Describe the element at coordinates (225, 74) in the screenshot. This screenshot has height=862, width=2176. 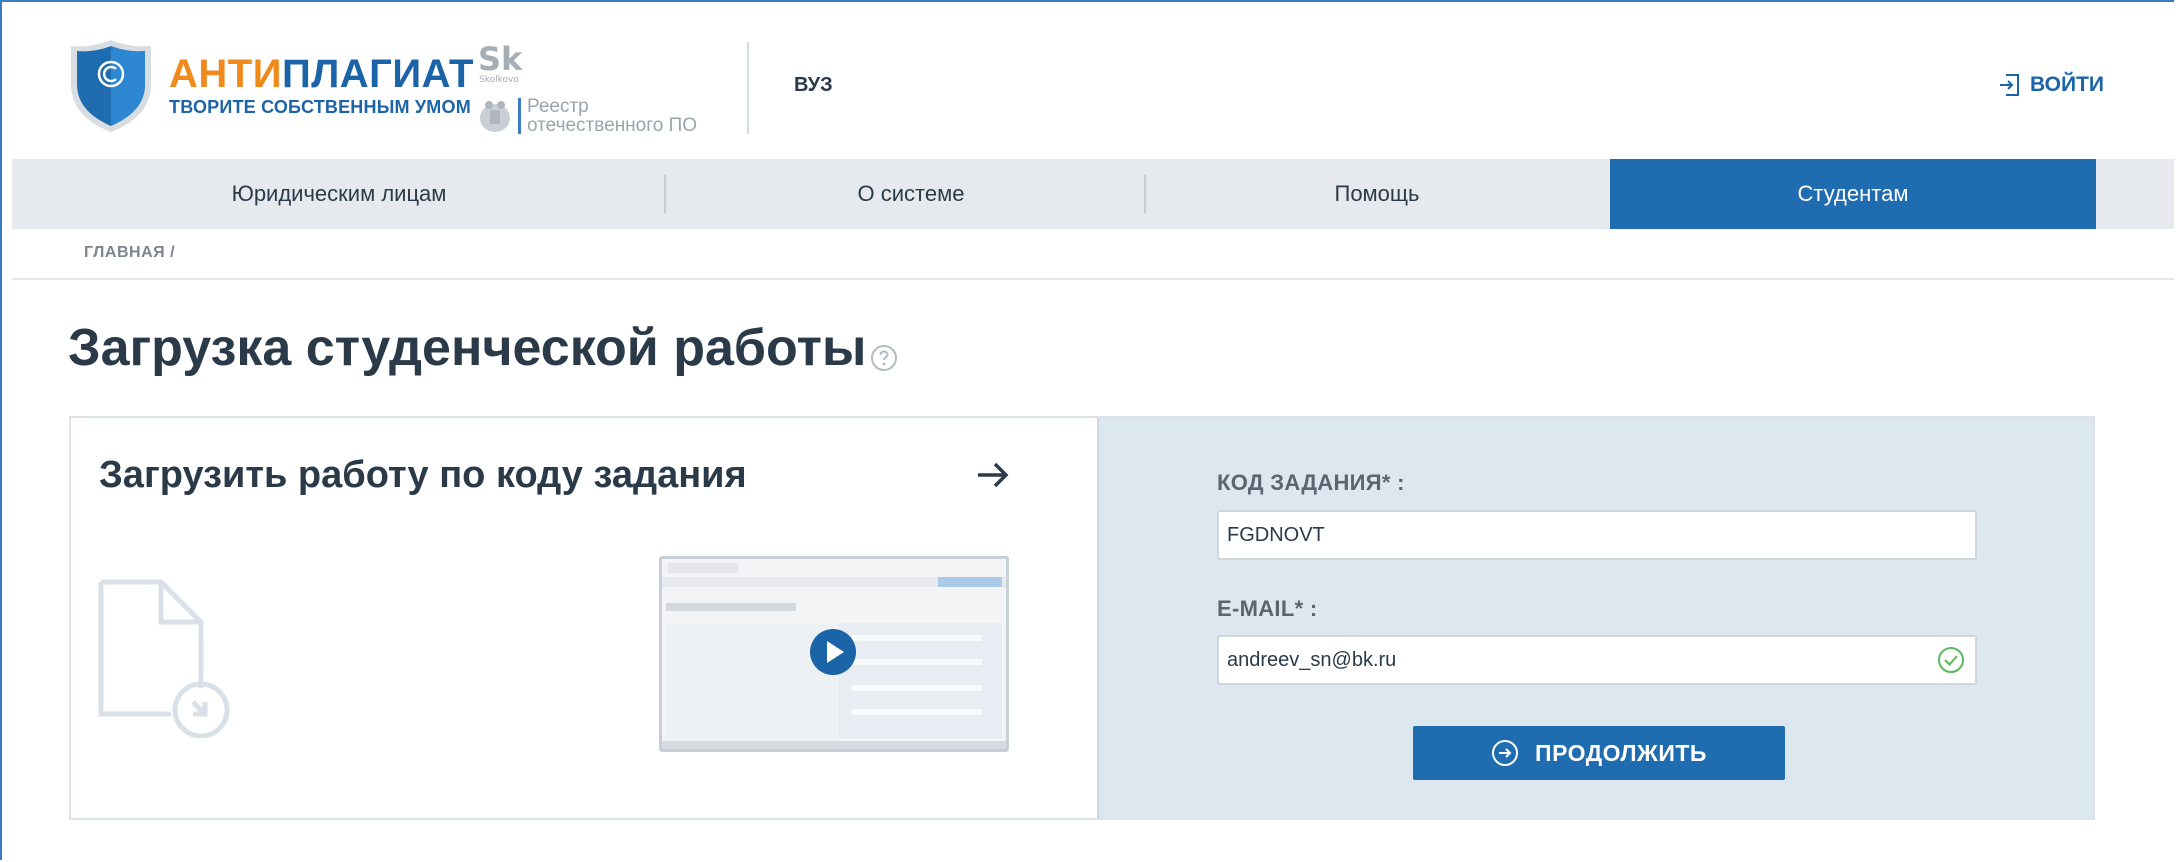
I see `brand-name-anti: АНТИ` at that location.